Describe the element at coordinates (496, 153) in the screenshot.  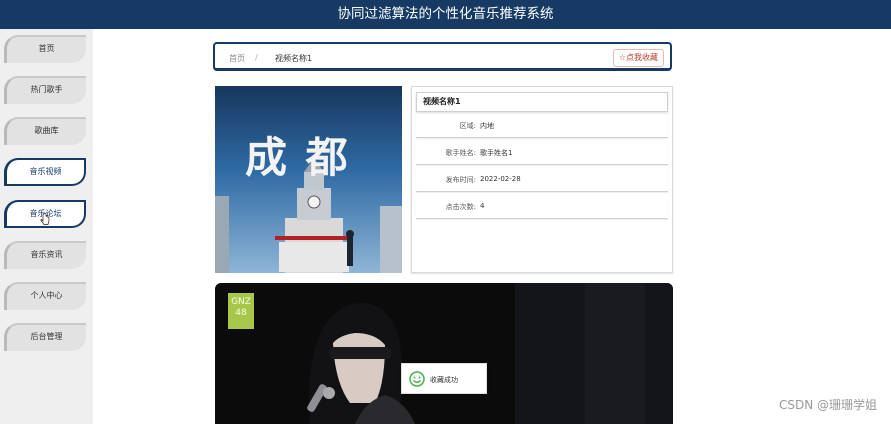
I see `detail-value-singer: 歌手姓名1` at that location.